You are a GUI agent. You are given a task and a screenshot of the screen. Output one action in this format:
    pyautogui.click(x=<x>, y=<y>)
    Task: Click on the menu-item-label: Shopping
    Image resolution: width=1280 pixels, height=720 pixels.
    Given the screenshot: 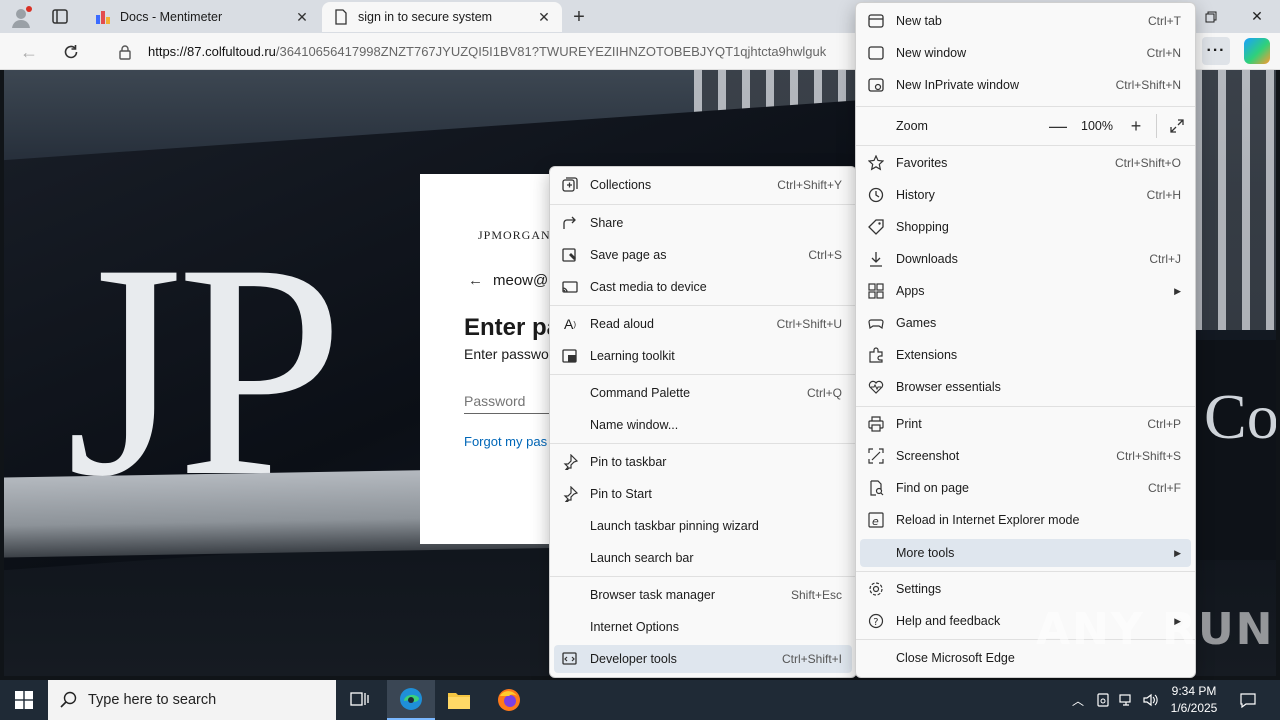 What is the action you would take?
    pyautogui.click(x=922, y=227)
    